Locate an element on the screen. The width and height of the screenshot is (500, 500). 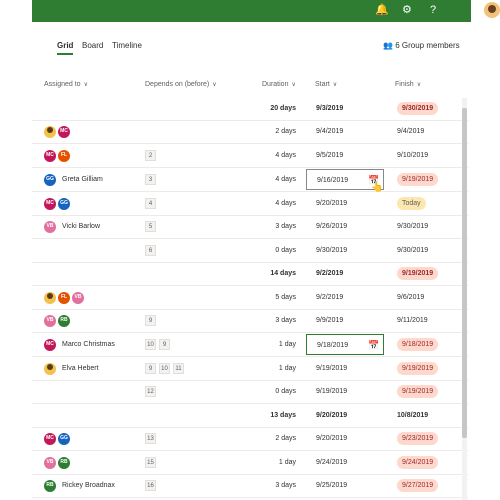
start-date-cell: 9/9/2019 is located at coordinates (345, 320).